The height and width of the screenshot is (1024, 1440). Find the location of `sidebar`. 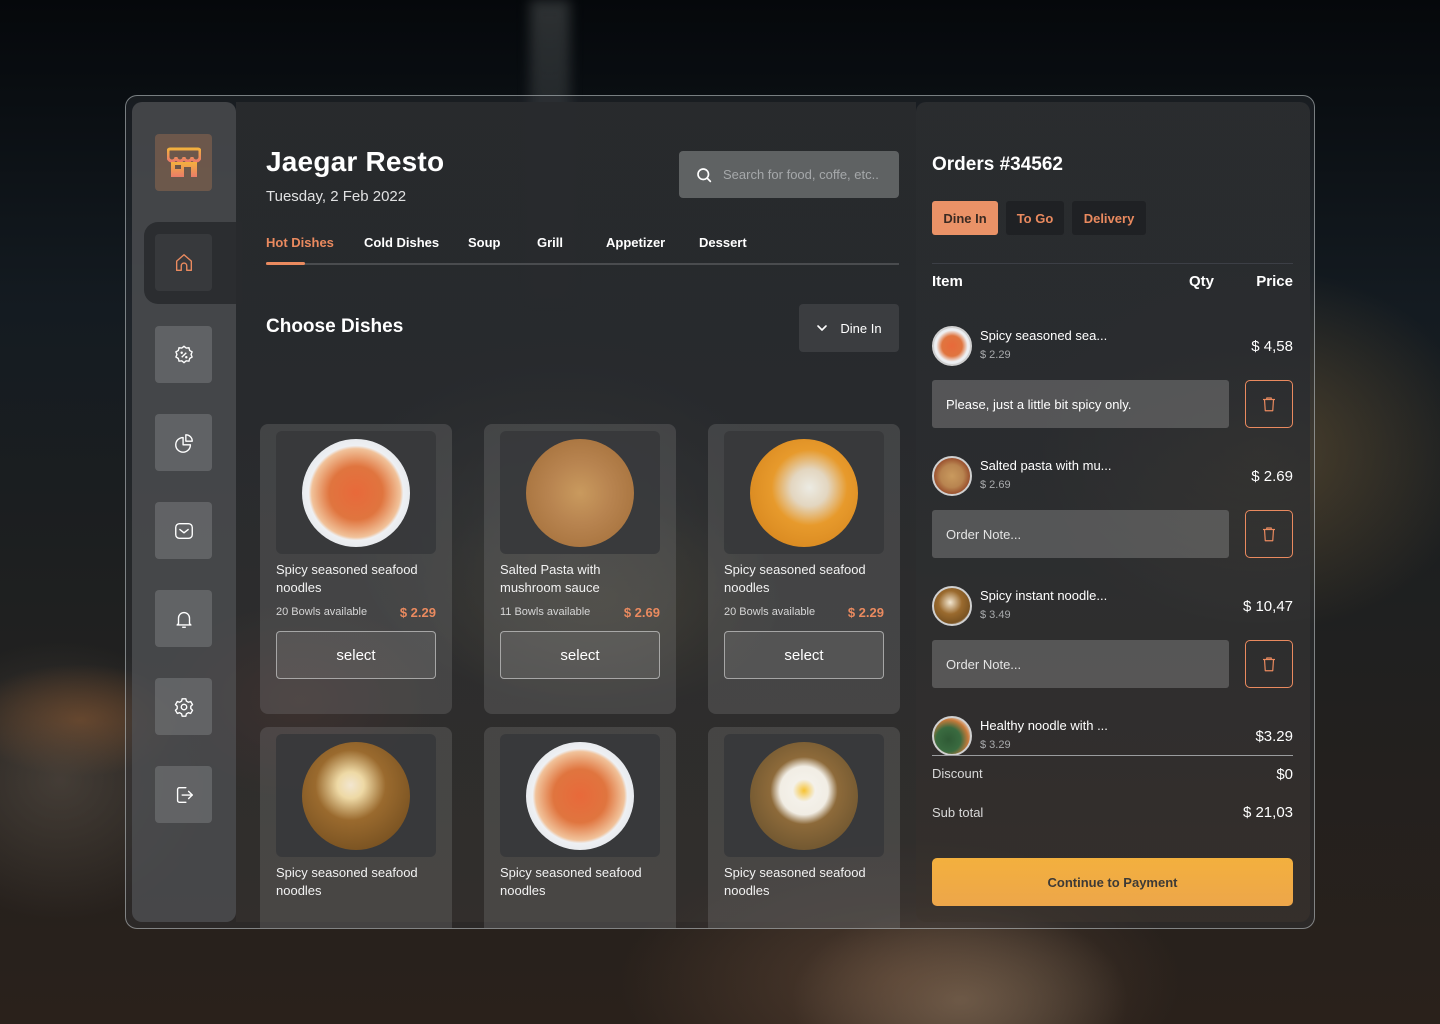

sidebar is located at coordinates (187, 512).